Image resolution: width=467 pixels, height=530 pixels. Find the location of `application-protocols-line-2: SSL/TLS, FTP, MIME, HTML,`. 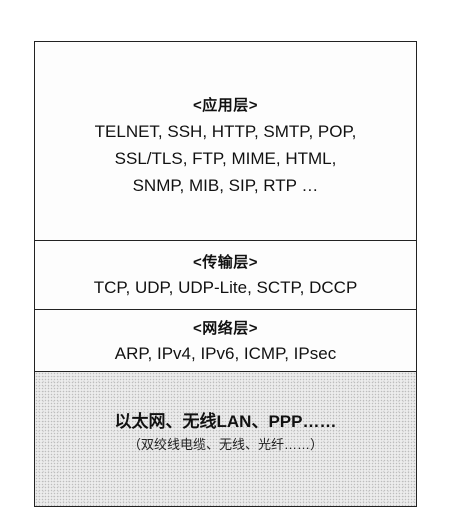

application-protocols-line-2: SSL/TLS, FTP, MIME, HTML, is located at coordinates (225, 158).